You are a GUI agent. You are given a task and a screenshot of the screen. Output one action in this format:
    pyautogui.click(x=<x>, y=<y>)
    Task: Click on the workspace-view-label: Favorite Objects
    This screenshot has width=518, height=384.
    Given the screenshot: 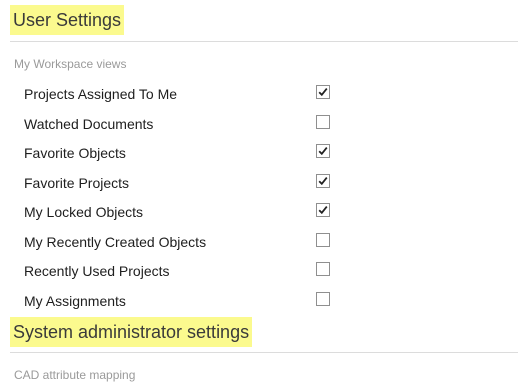 What is the action you would take?
    pyautogui.click(x=75, y=153)
    